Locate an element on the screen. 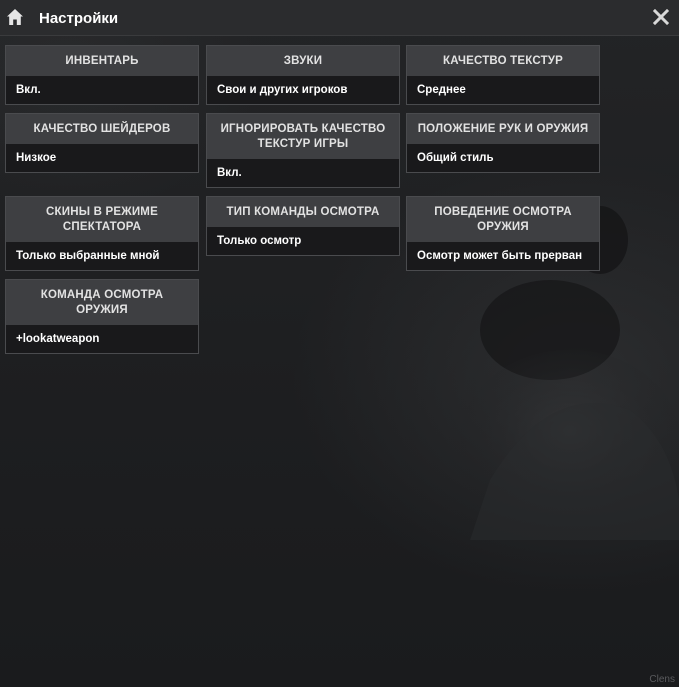  setting-label: КАЧЕСТВО ШЕЙДЕРОВ is located at coordinates (102, 129).